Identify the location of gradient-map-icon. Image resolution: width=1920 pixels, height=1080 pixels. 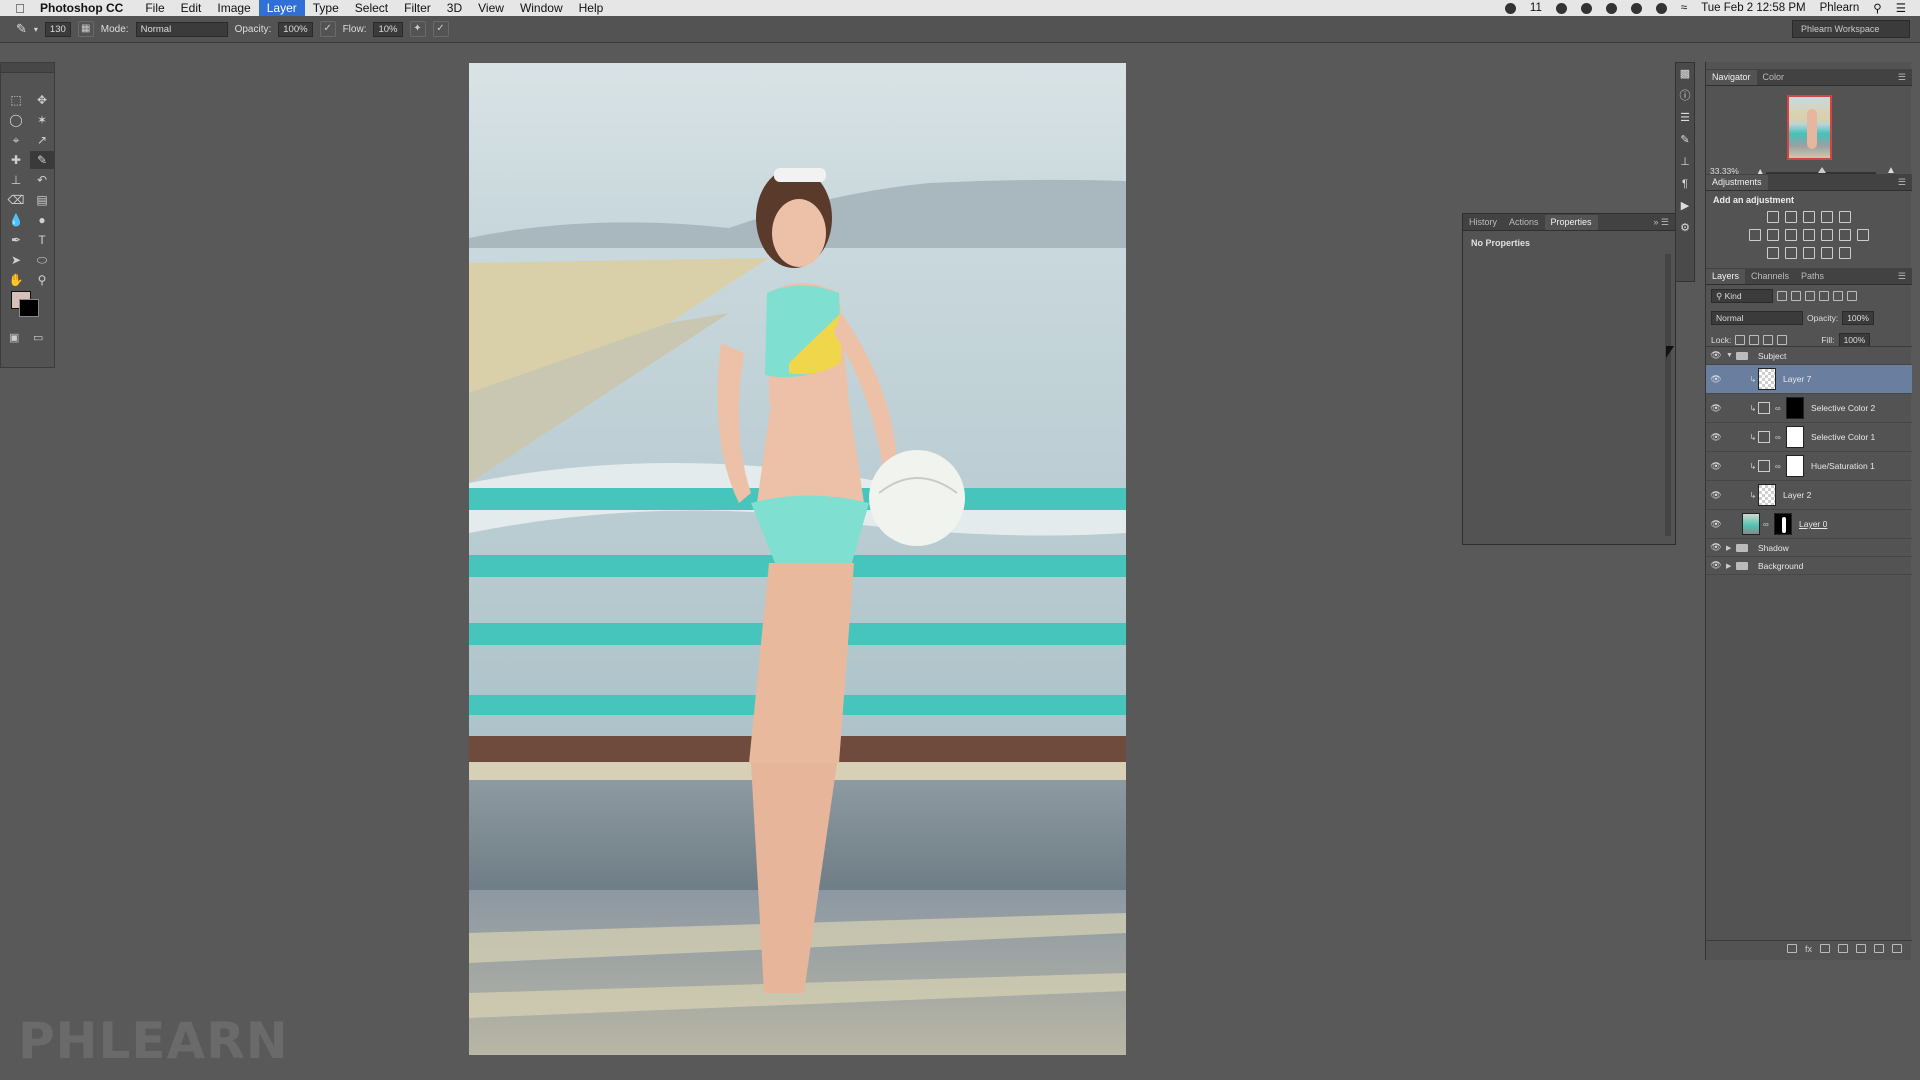
(1845, 253).